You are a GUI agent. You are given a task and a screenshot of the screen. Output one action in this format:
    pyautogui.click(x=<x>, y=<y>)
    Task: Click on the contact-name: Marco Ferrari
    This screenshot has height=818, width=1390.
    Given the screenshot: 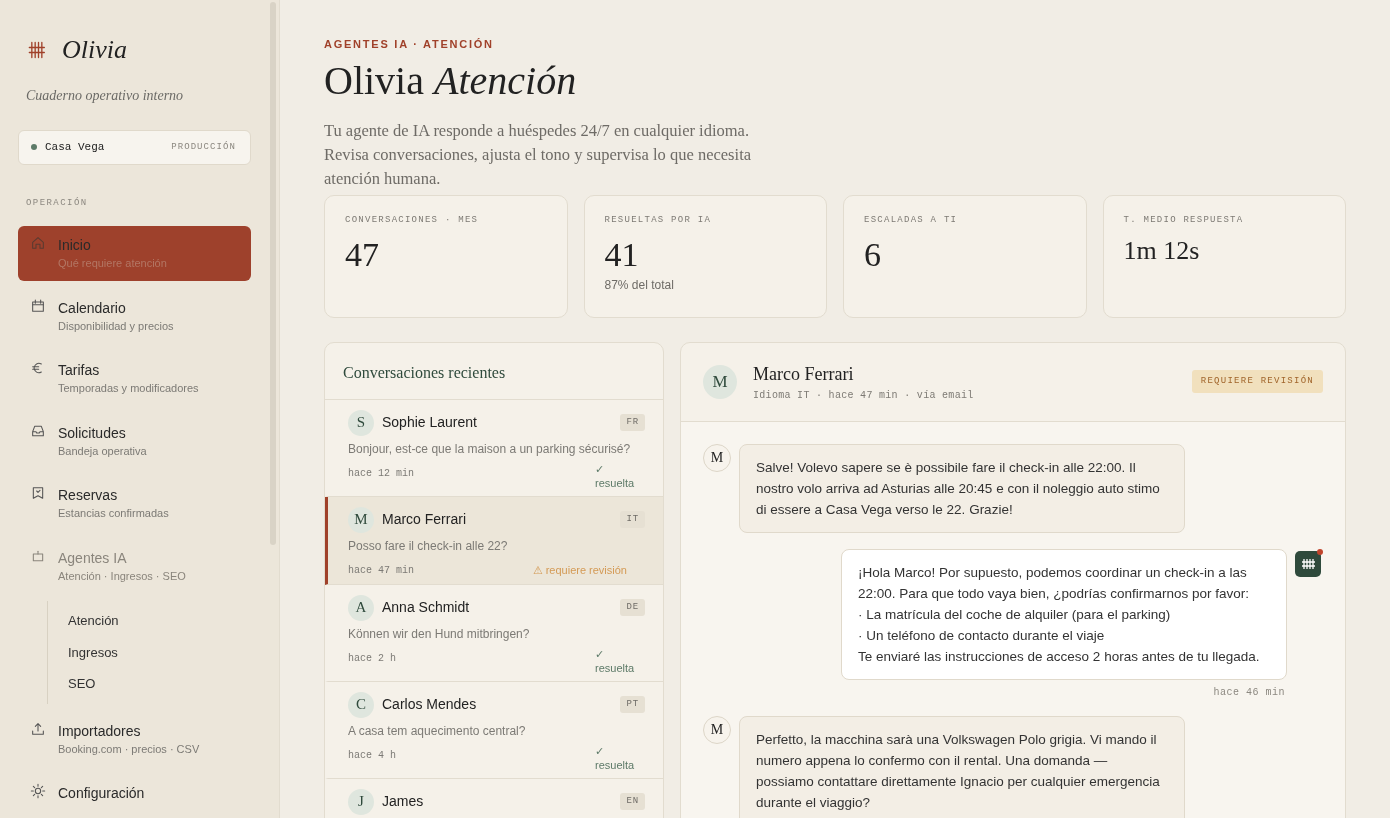 What is the action you would take?
    pyautogui.click(x=804, y=374)
    